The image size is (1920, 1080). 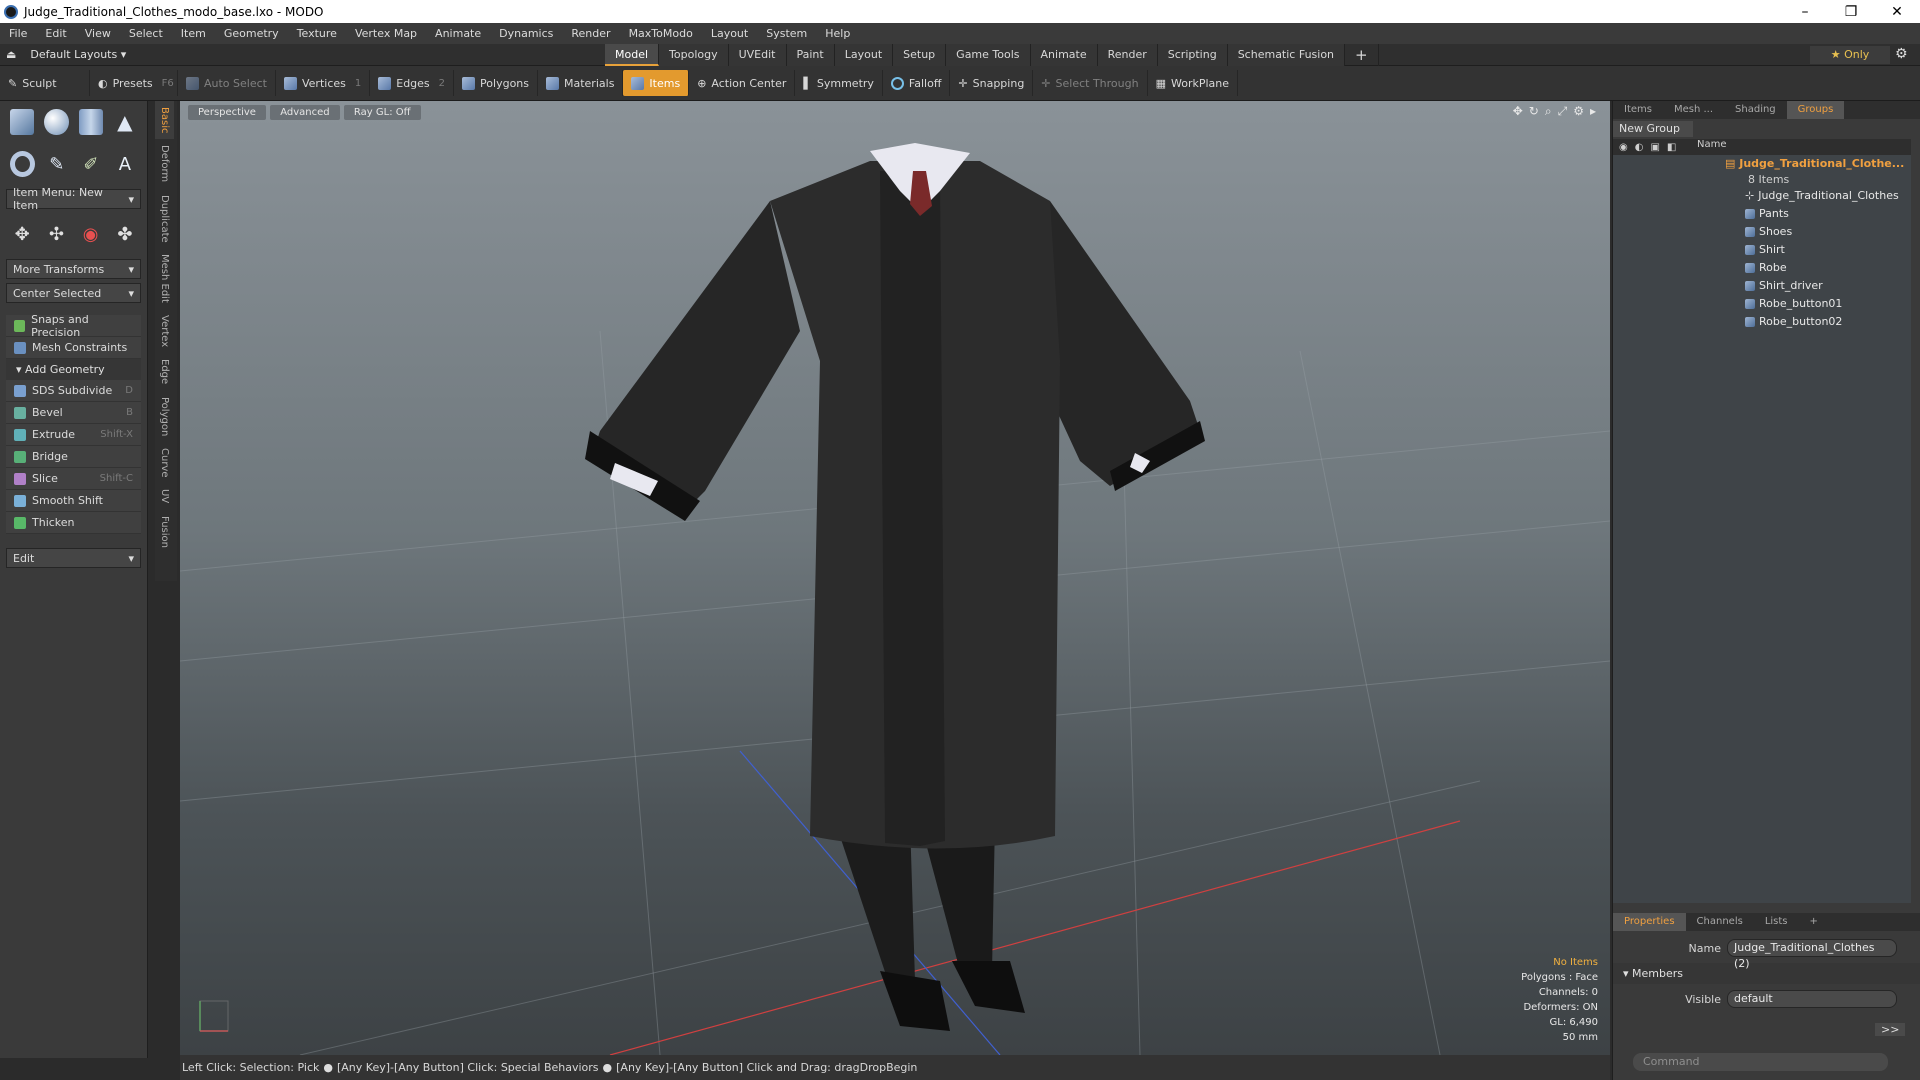 I want to click on vertices-button: Vertices 1, so click(x=323, y=83).